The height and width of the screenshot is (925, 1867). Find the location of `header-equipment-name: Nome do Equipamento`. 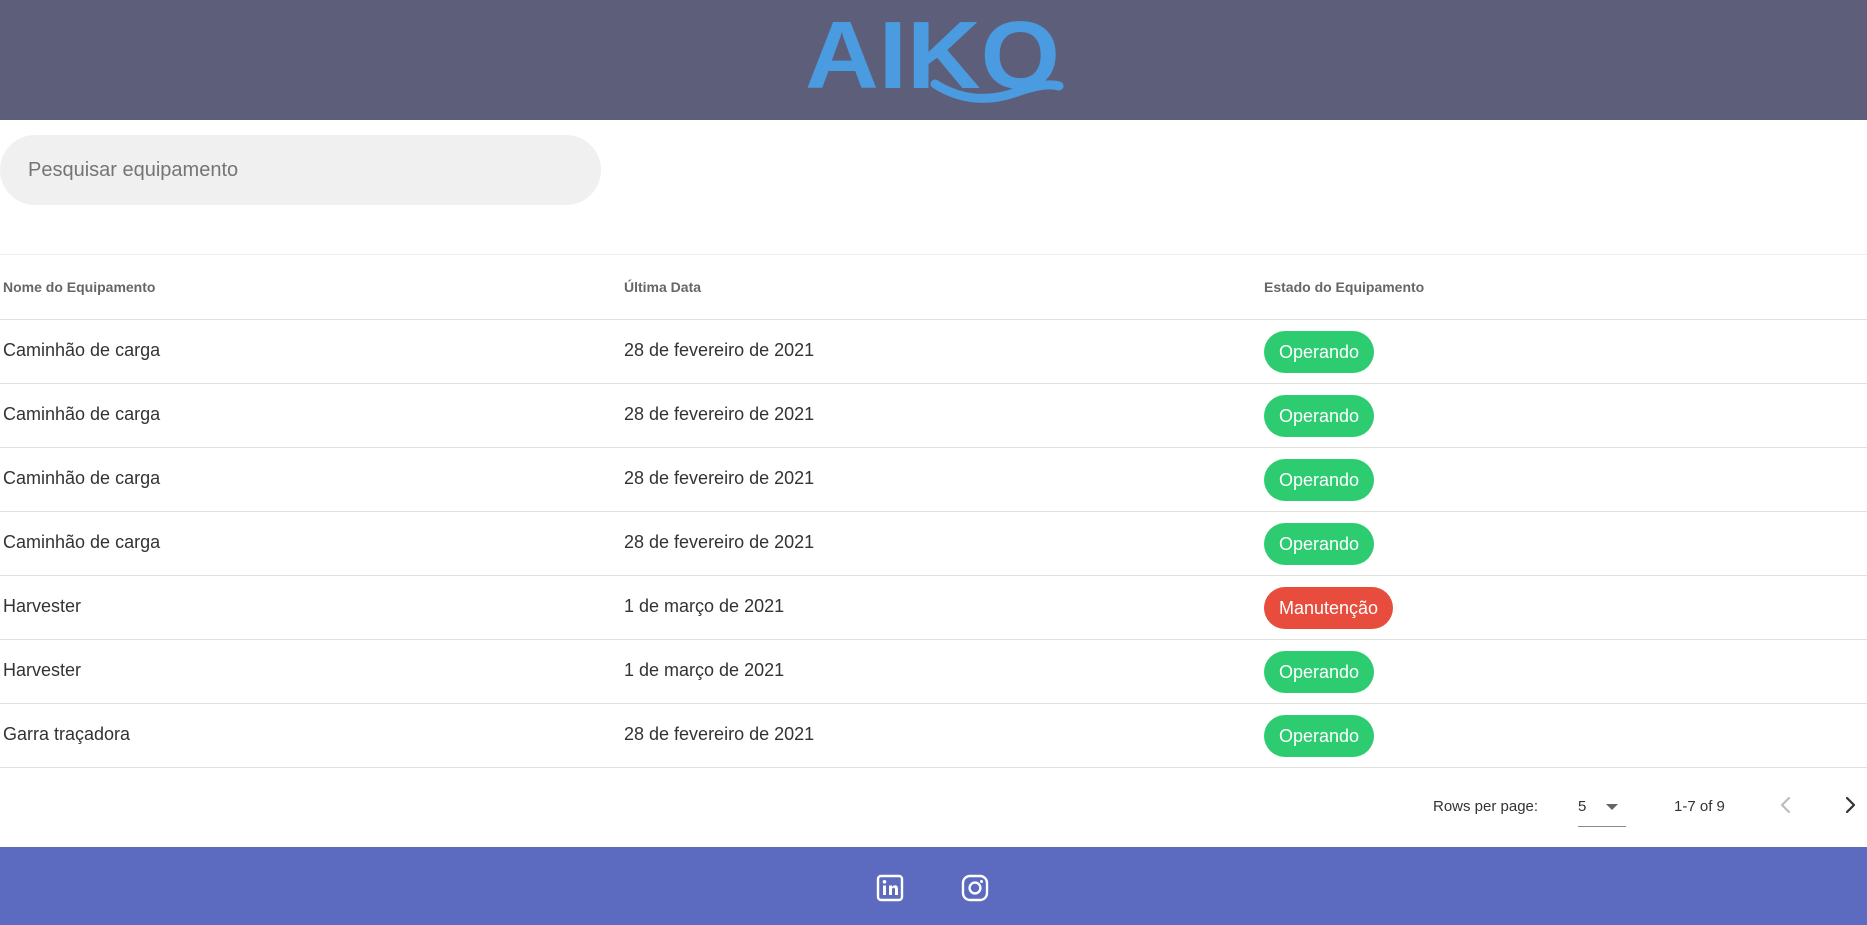

header-equipment-name: Nome do Equipamento is located at coordinates (79, 287).